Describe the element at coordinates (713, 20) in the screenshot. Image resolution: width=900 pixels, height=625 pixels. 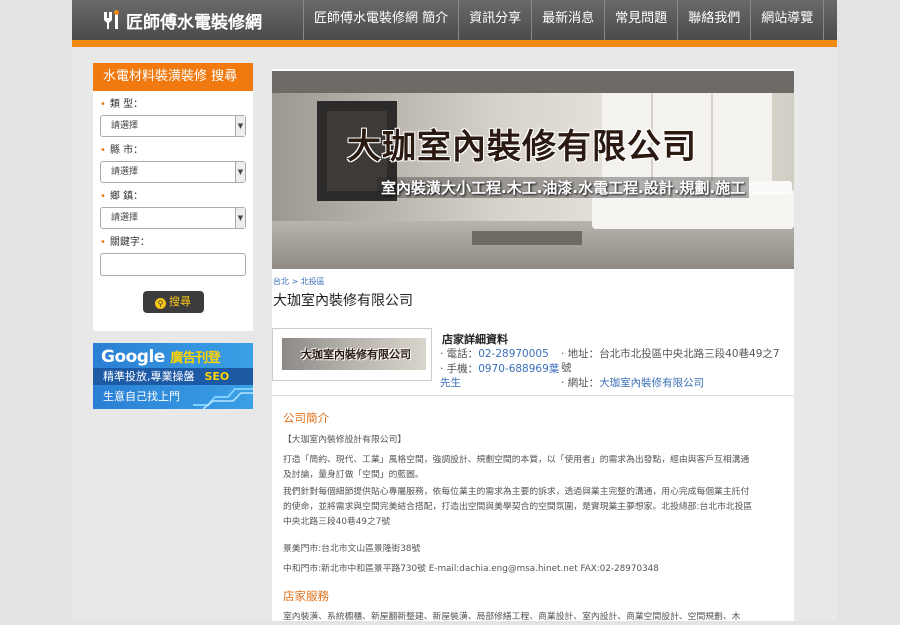
I see `nav-contact: 聯絡我們` at that location.